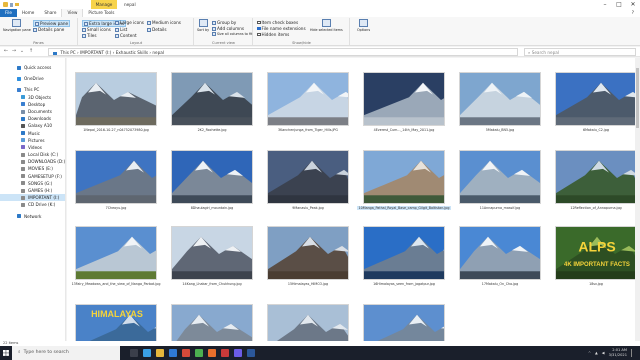  Describe the element at coordinates (580, 52) in the screenshot. I see `search-input: ⌕ Search nepal` at that location.